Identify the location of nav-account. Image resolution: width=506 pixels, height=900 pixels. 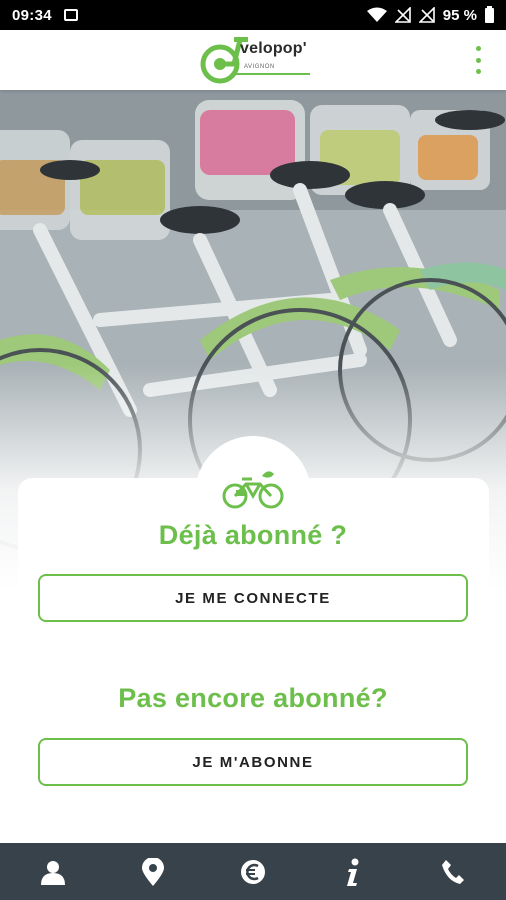
(53, 872).